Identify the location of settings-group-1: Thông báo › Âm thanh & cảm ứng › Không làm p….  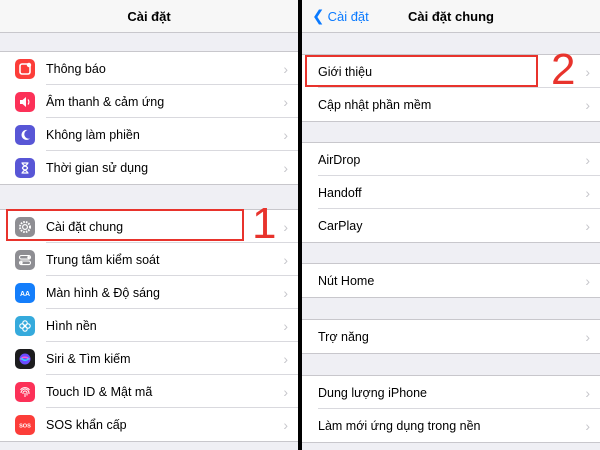
(149, 118).